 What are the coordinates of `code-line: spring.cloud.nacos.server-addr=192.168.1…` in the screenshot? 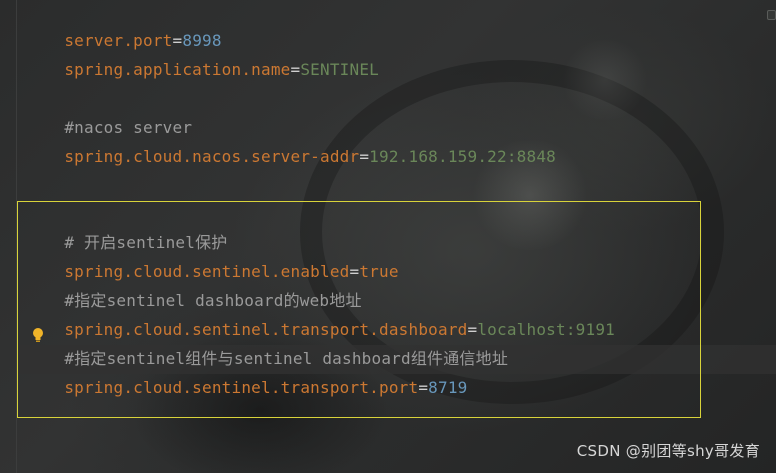 It's located at (290, 139).